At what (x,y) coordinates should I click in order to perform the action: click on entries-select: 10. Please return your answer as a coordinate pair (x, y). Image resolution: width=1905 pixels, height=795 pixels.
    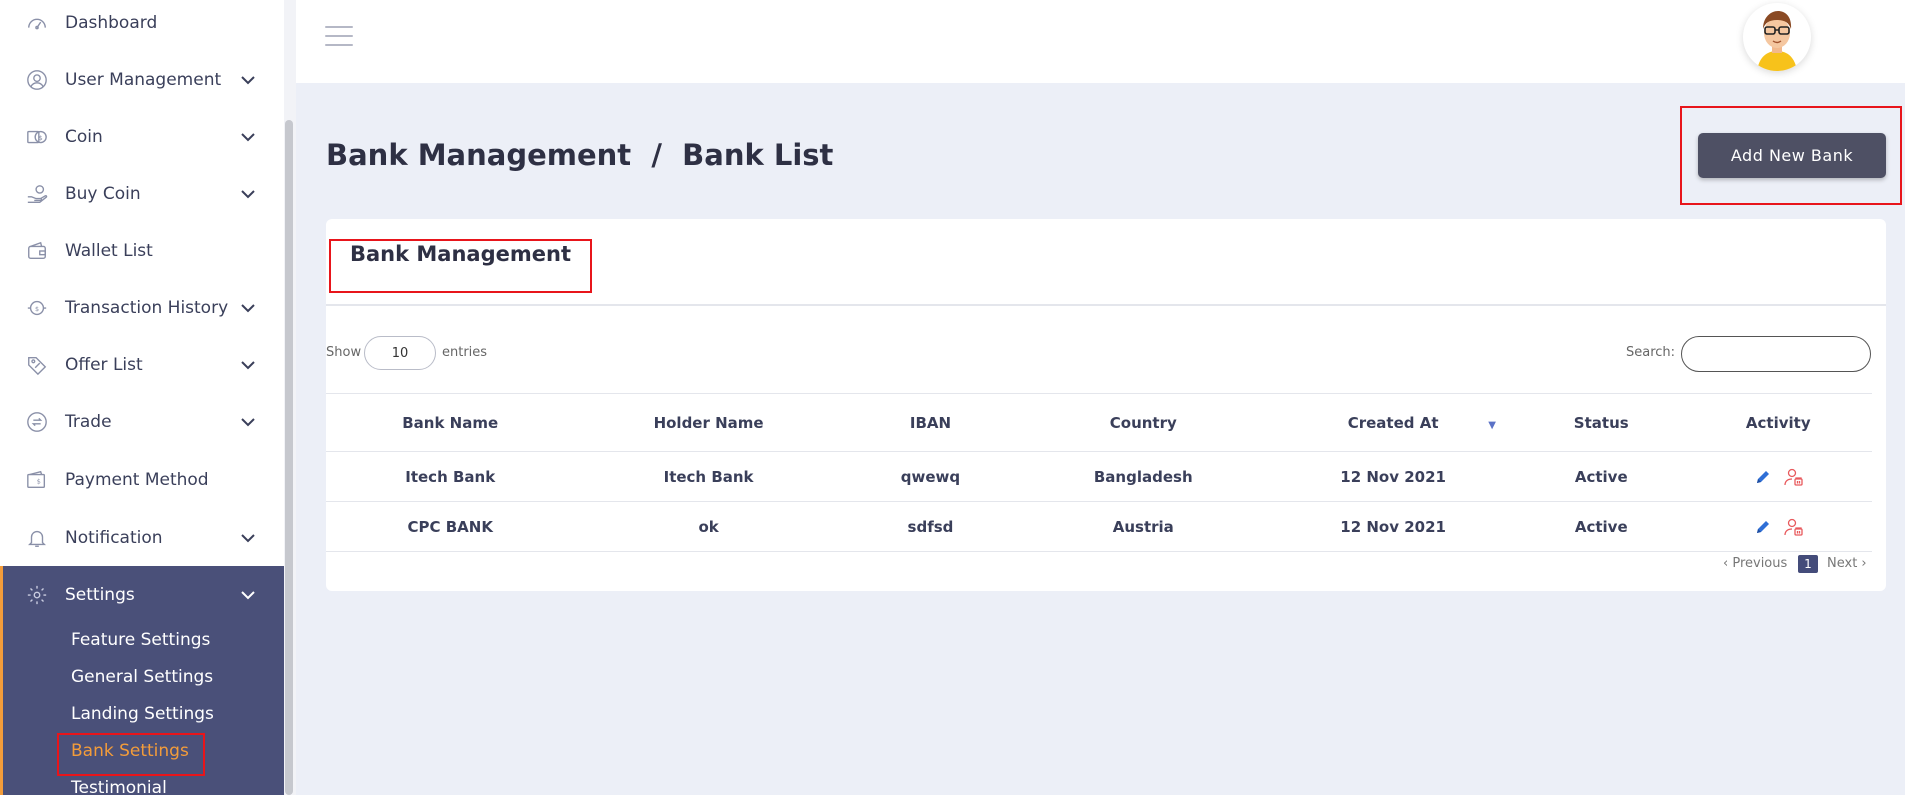
    Looking at the image, I should click on (400, 353).